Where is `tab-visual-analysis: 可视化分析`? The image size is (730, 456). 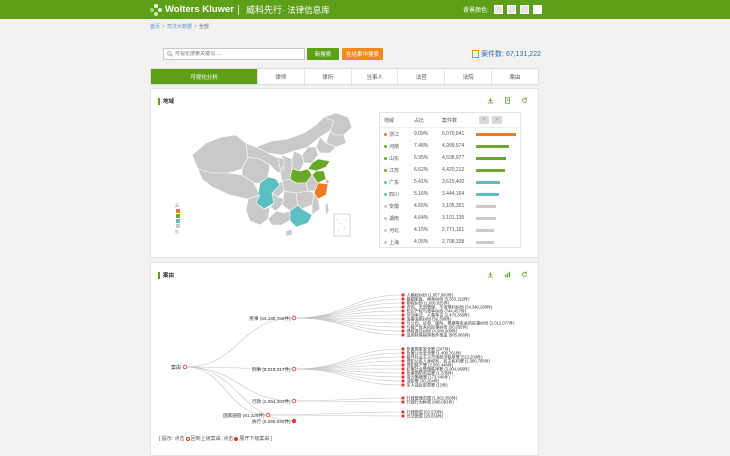 tab-visual-analysis: 可视化分析 is located at coordinates (204, 76).